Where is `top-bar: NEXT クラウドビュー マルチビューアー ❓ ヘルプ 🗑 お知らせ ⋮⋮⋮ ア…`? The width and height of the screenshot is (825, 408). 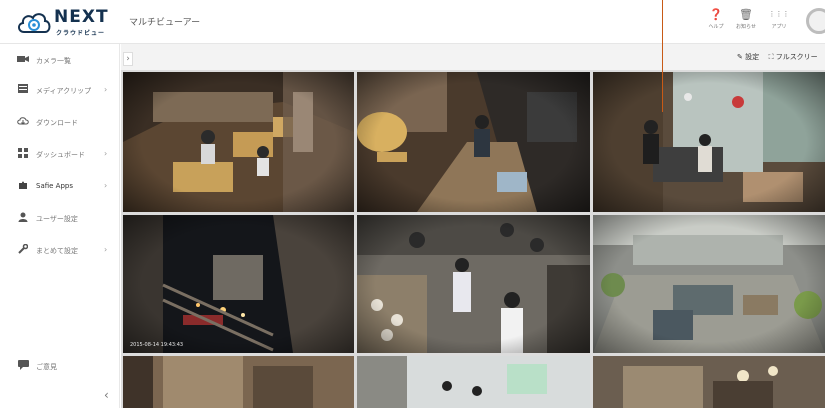
top-bar: NEXT クラウドビュー マルチビューアー ❓ ヘルプ 🗑 お知らせ ⋮⋮⋮ ア… is located at coordinates (412, 22).